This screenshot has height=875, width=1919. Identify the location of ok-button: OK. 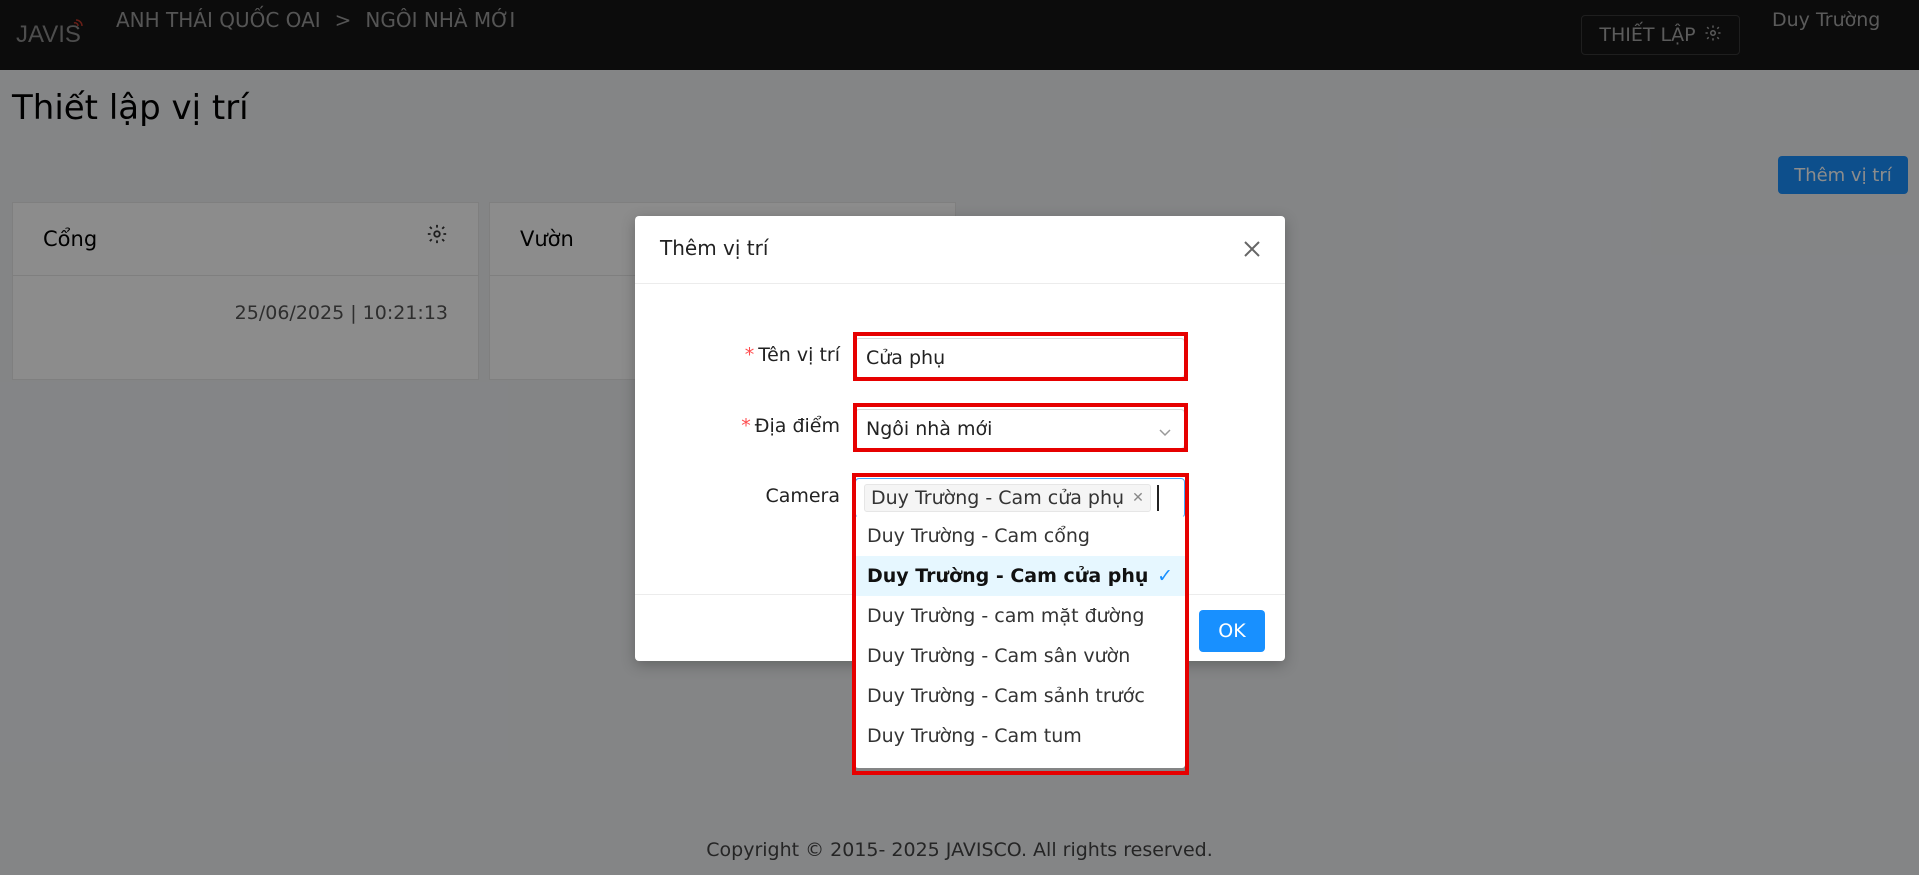
(1232, 631).